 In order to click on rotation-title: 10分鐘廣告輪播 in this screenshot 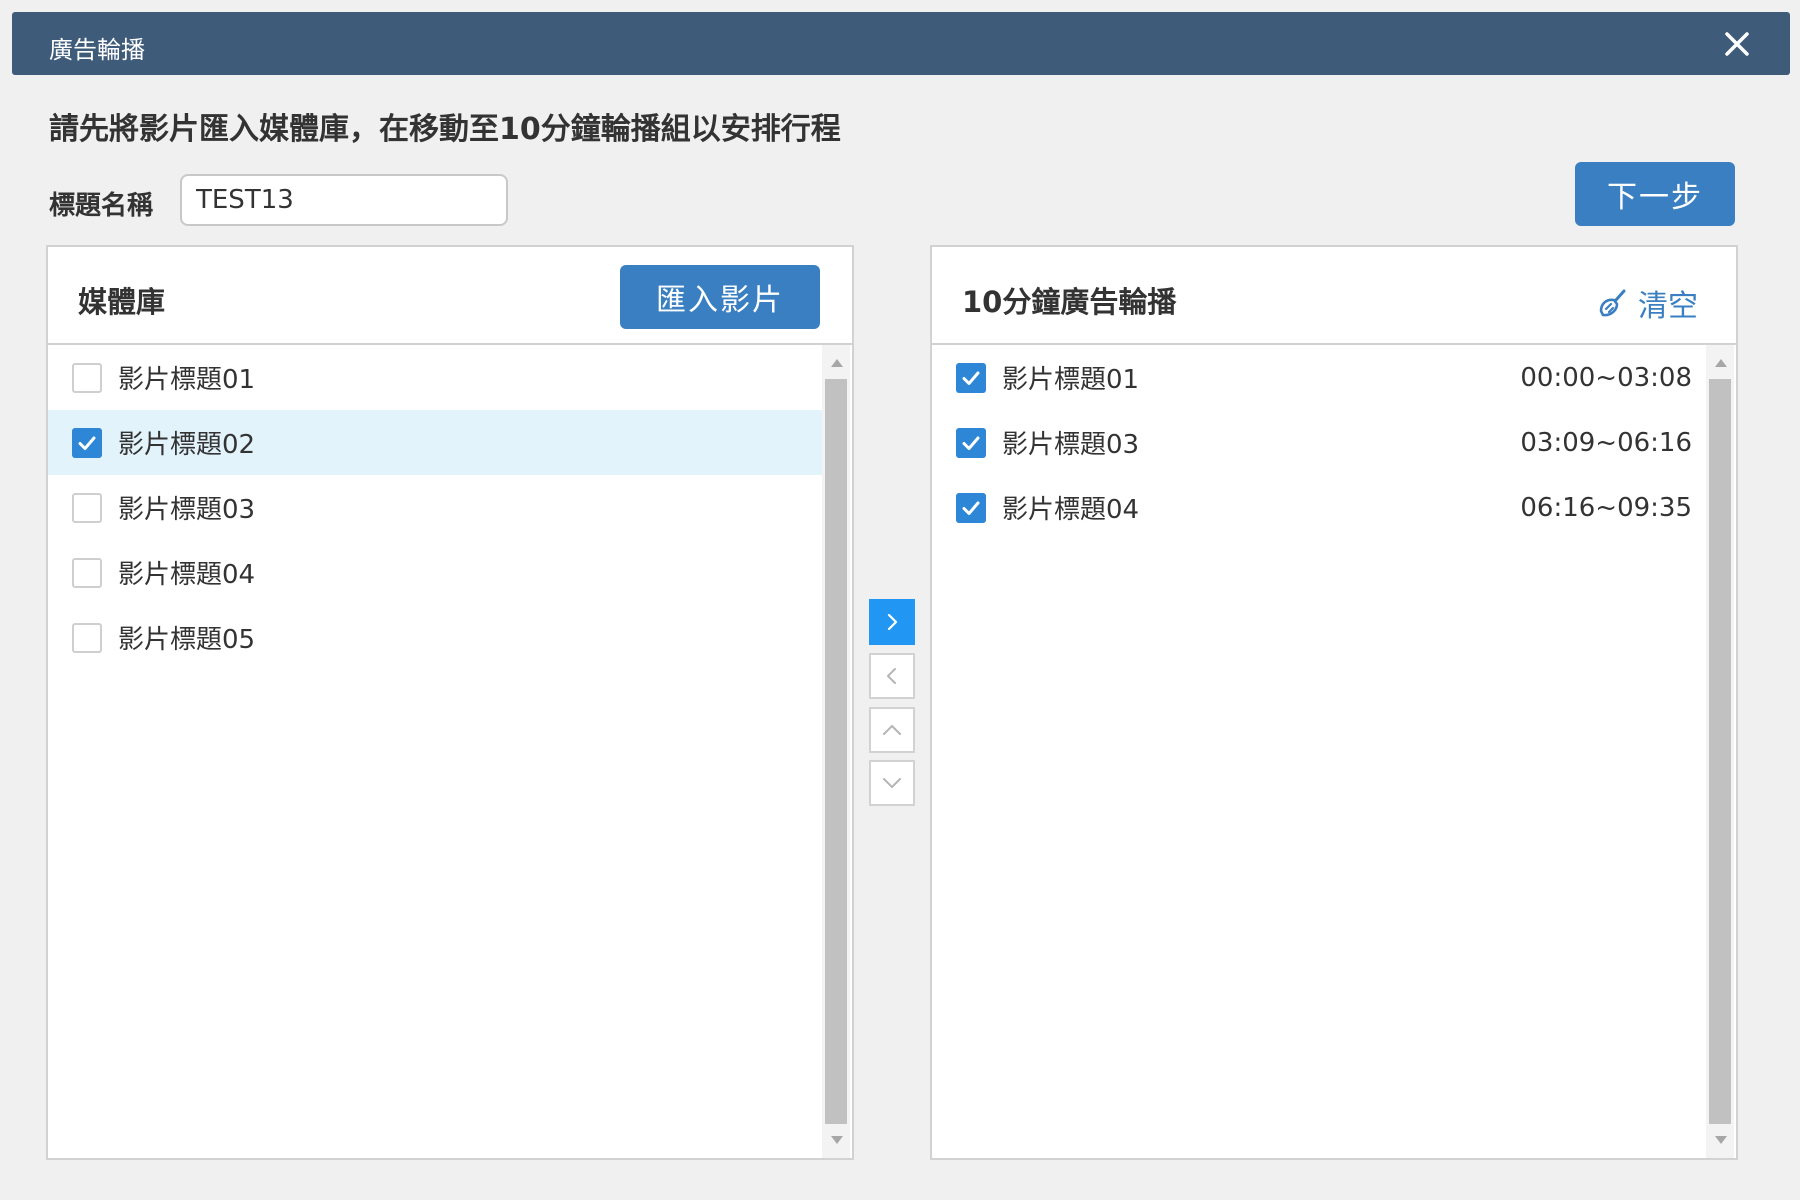, I will do `click(1069, 302)`.